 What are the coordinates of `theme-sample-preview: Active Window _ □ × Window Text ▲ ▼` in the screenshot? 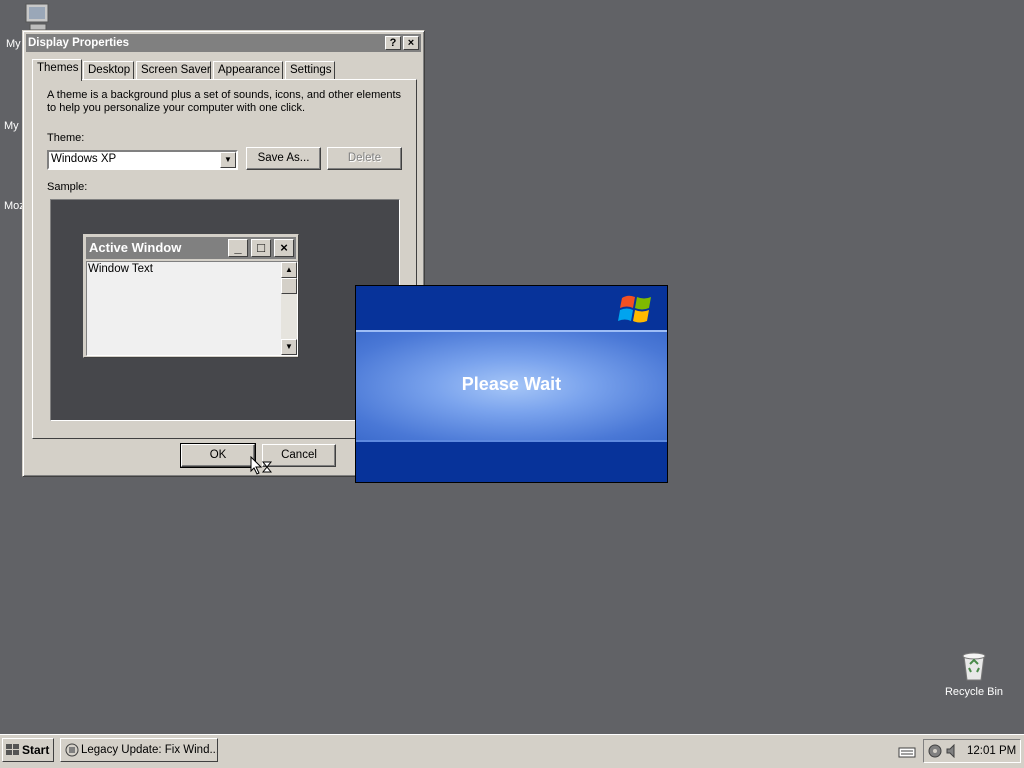 It's located at (225, 310).